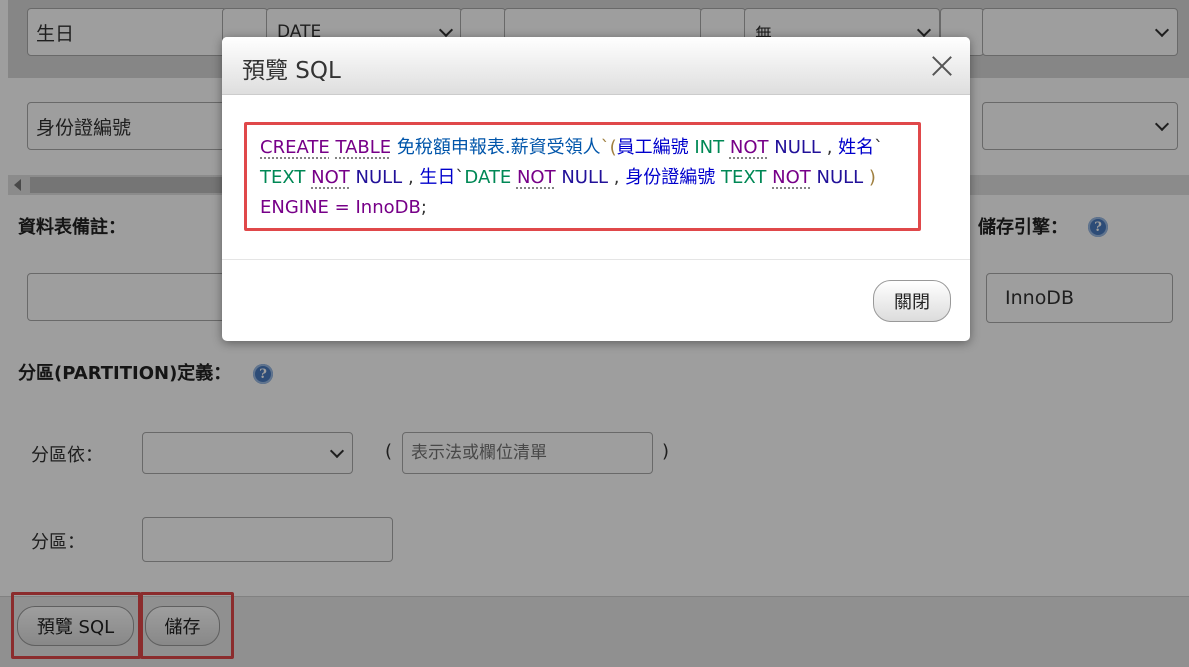 This screenshot has width=1189, height=667. Describe the element at coordinates (596, 66) in the screenshot. I see `dialog-header: 預覽 SQL` at that location.